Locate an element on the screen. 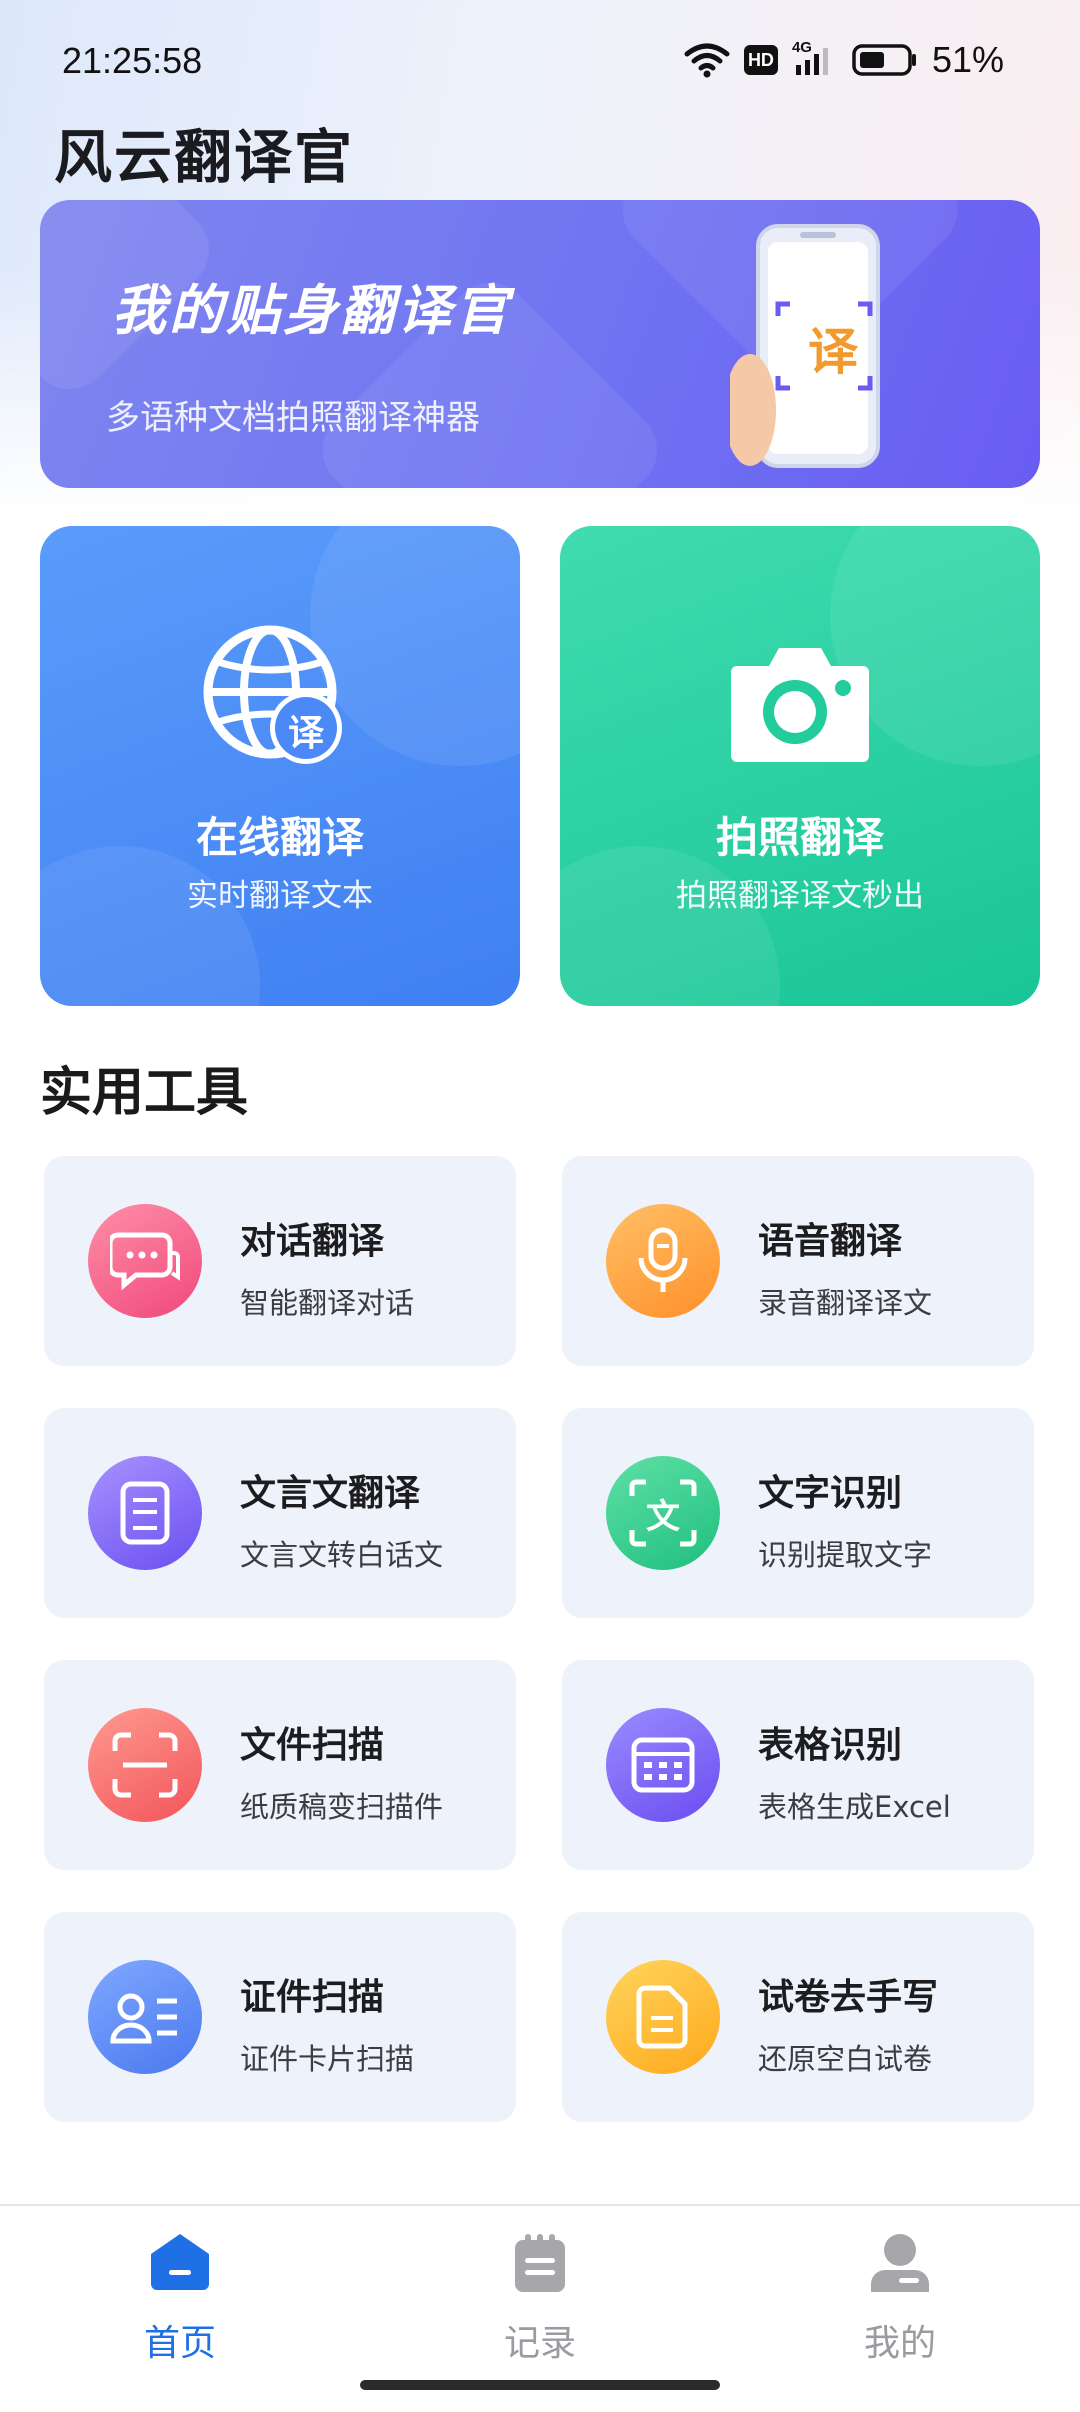 This screenshot has width=1080, height=2412. tab-records: 记录 is located at coordinates (540, 2295).